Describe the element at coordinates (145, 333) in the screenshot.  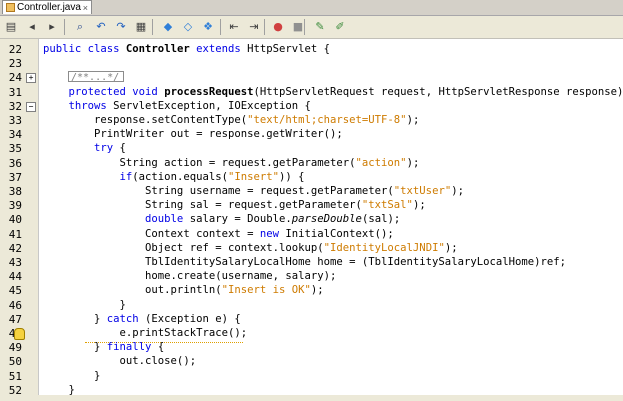
I see `code-line: e.printStackTrace();` at that location.